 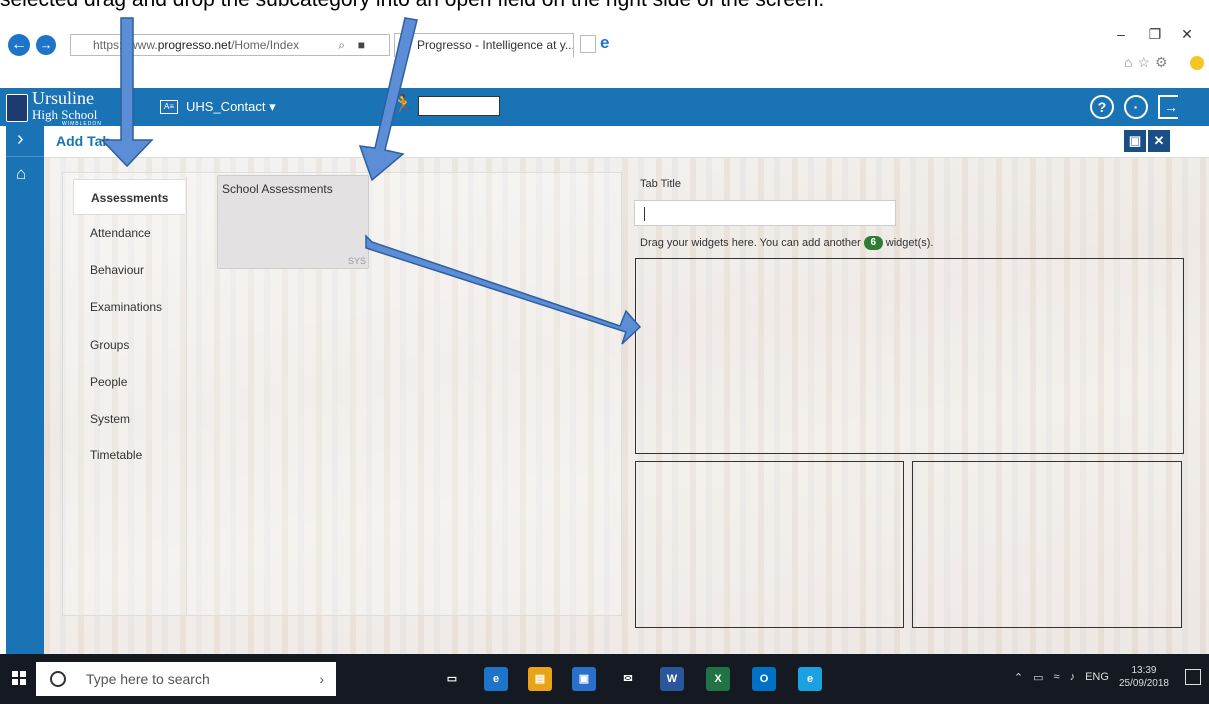 What do you see at coordinates (459, 106) in the screenshot?
I see `redacted-user-field` at bounding box center [459, 106].